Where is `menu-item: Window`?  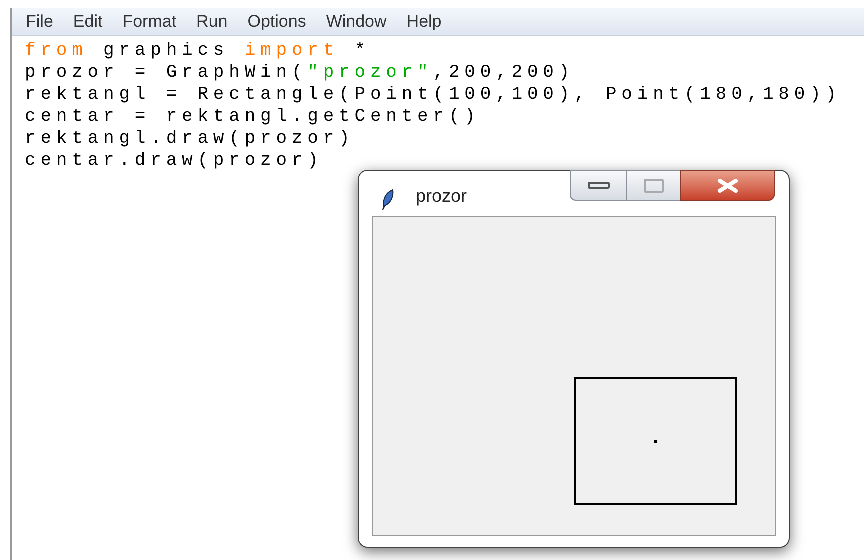
menu-item: Window is located at coordinates (356, 21).